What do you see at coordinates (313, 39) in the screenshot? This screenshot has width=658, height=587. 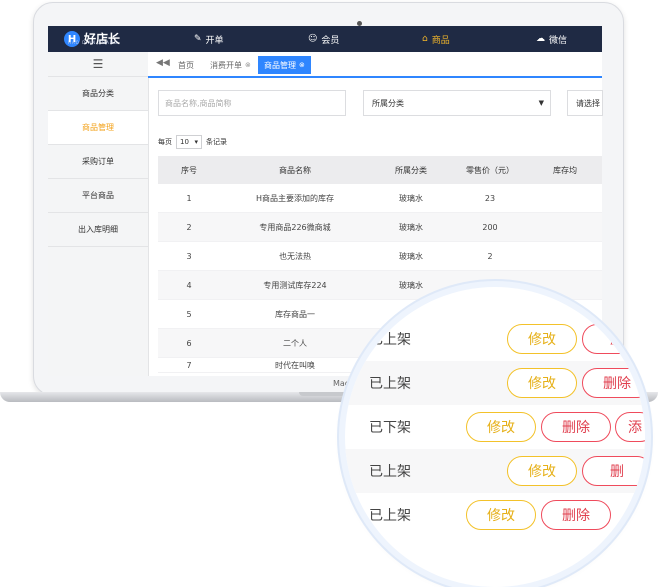 I see `member-icon: ☺` at bounding box center [313, 39].